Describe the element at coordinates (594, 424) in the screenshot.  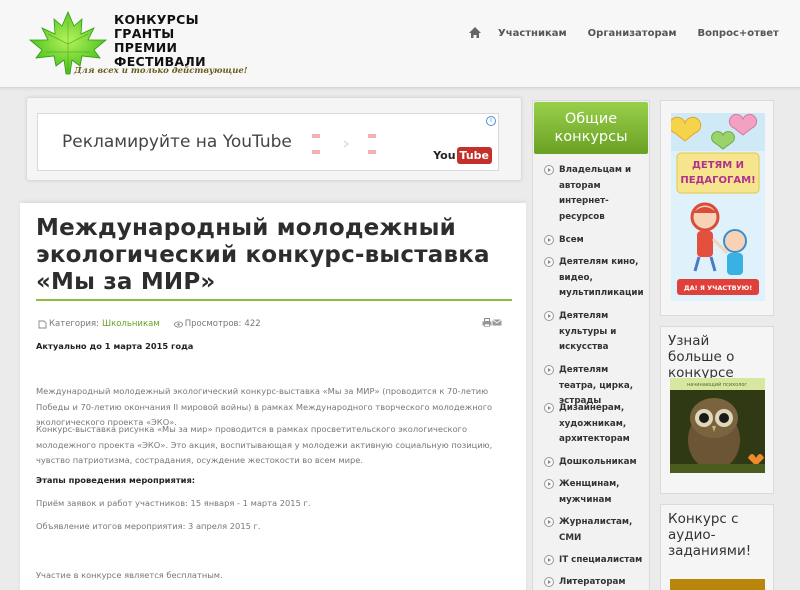
I see `category-item: Дизайнерам, художникам, архитекторам` at that location.